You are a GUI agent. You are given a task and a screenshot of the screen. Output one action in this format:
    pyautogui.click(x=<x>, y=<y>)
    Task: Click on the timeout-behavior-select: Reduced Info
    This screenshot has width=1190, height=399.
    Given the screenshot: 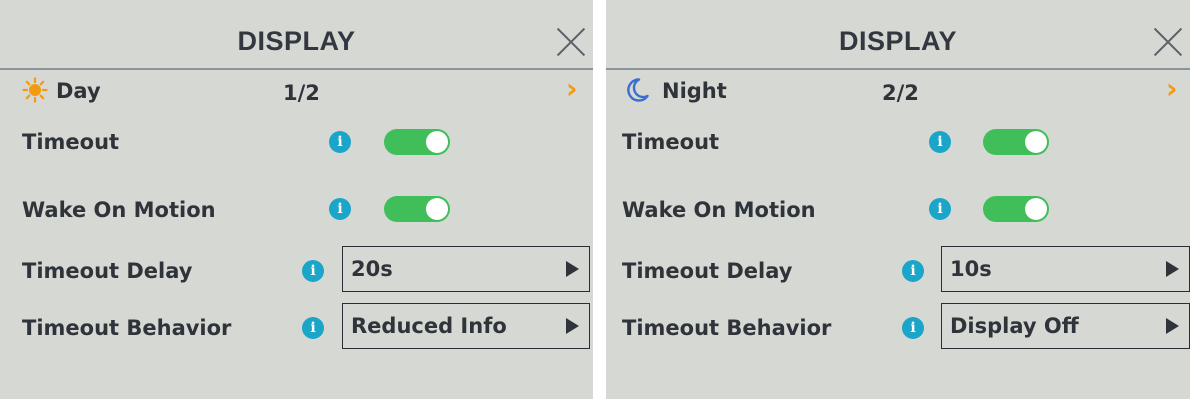 What is the action you would take?
    pyautogui.click(x=466, y=326)
    